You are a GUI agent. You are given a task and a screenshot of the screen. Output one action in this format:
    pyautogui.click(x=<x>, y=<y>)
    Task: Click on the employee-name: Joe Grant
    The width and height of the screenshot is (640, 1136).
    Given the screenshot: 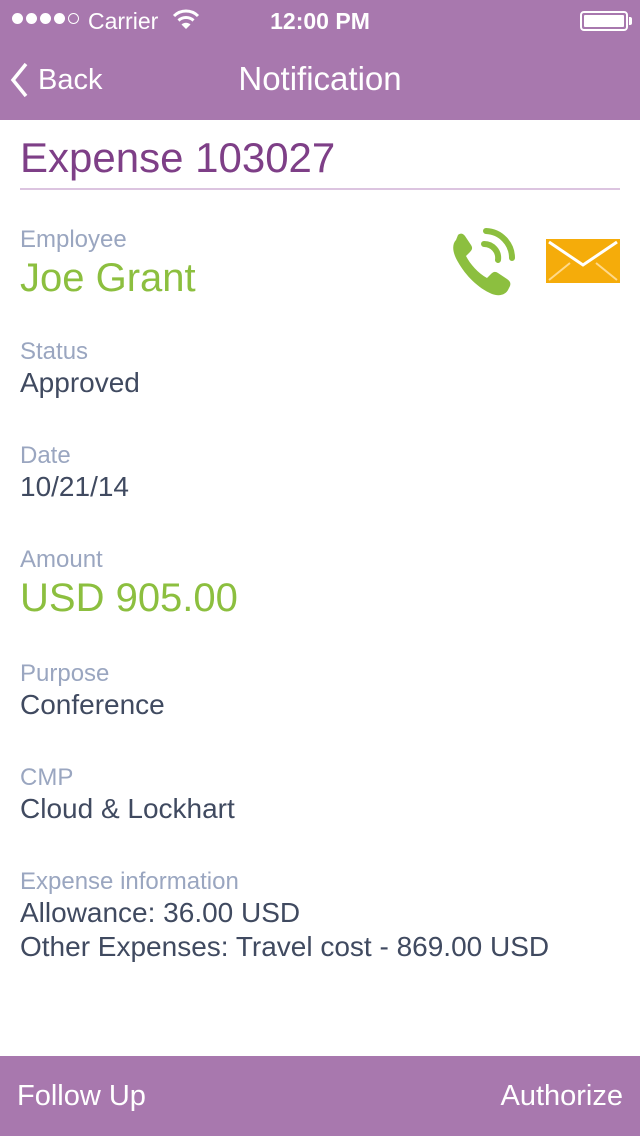 What is the action you would take?
    pyautogui.click(x=108, y=278)
    